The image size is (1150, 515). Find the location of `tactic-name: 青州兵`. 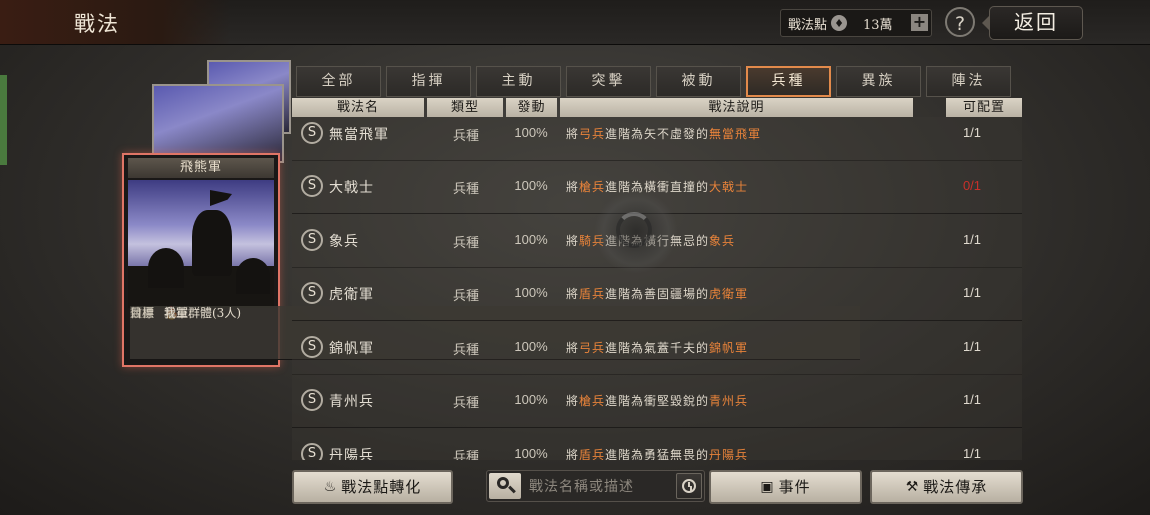

tactic-name: 青州兵 is located at coordinates (351, 402).